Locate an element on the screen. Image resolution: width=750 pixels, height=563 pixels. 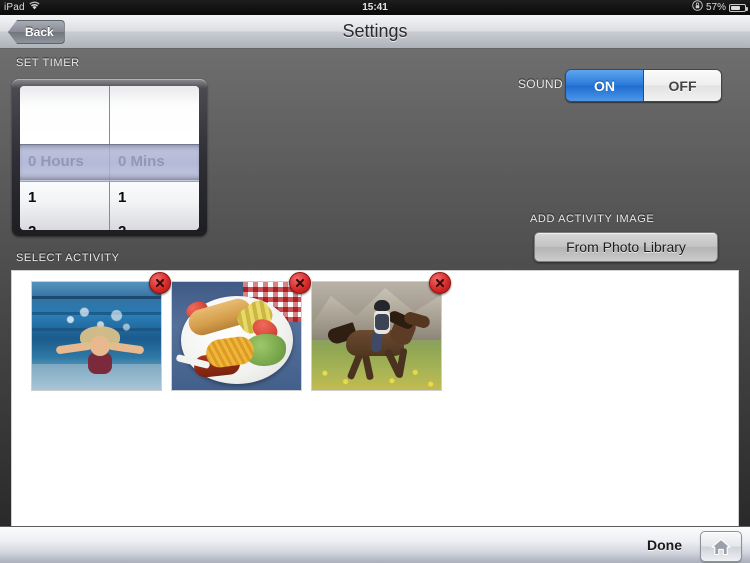
sound-on-segment: ON is located at coordinates (605, 85).